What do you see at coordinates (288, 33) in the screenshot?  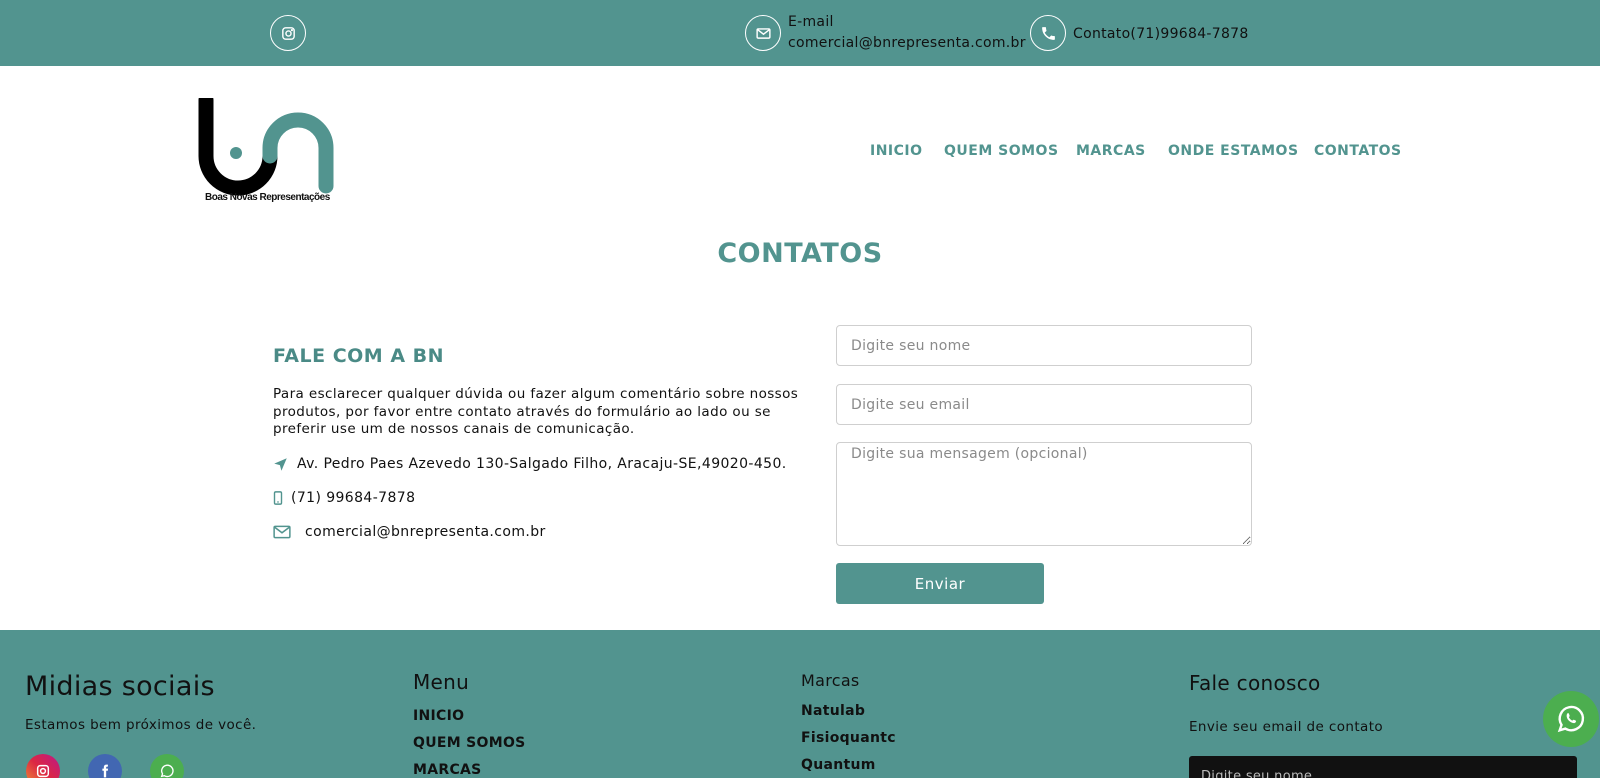 I see `instagram-icon` at bounding box center [288, 33].